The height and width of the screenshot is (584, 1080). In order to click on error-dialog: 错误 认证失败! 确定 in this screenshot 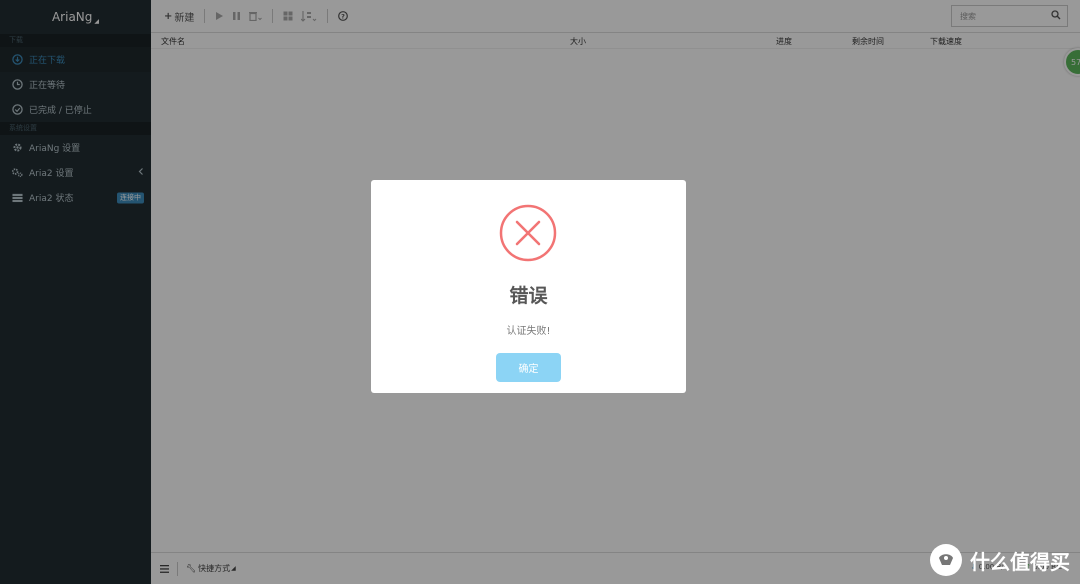, I will do `click(528, 286)`.